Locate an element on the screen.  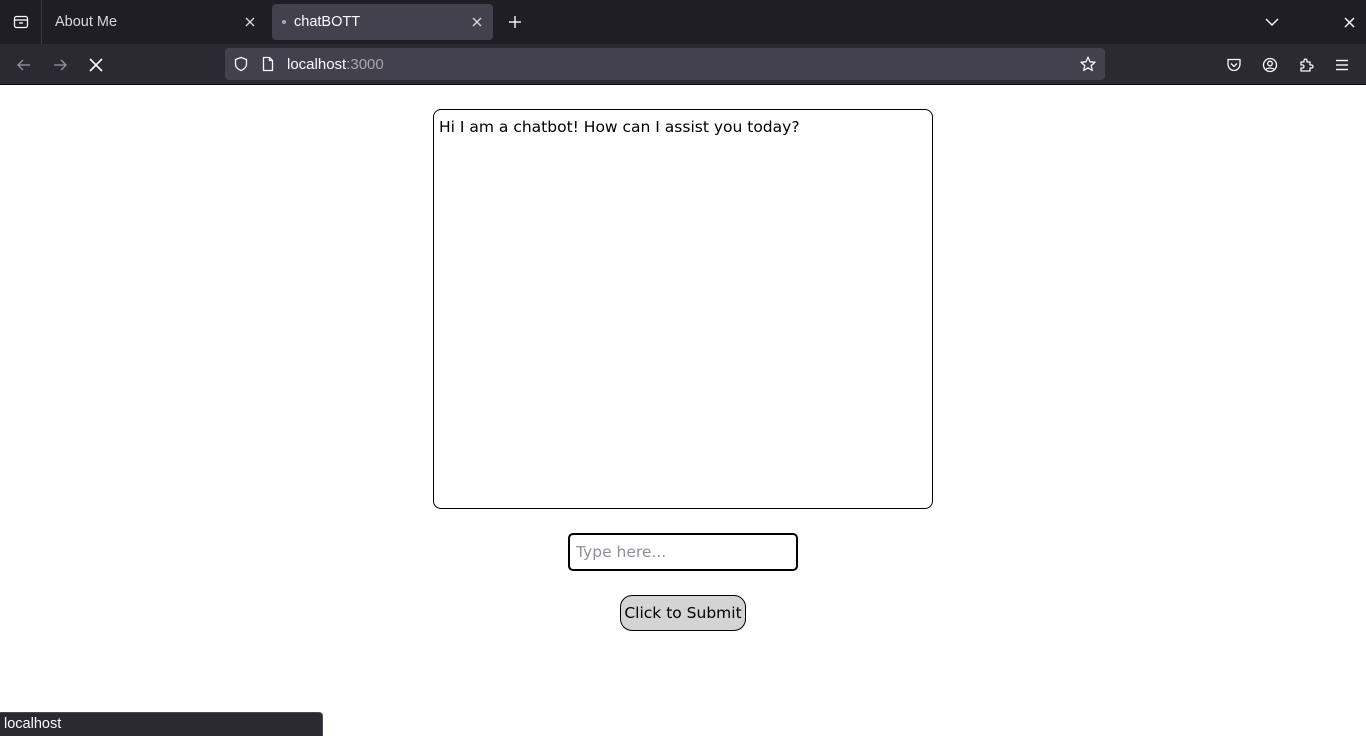
url-bar: localhost:3000 is located at coordinates (665, 64).